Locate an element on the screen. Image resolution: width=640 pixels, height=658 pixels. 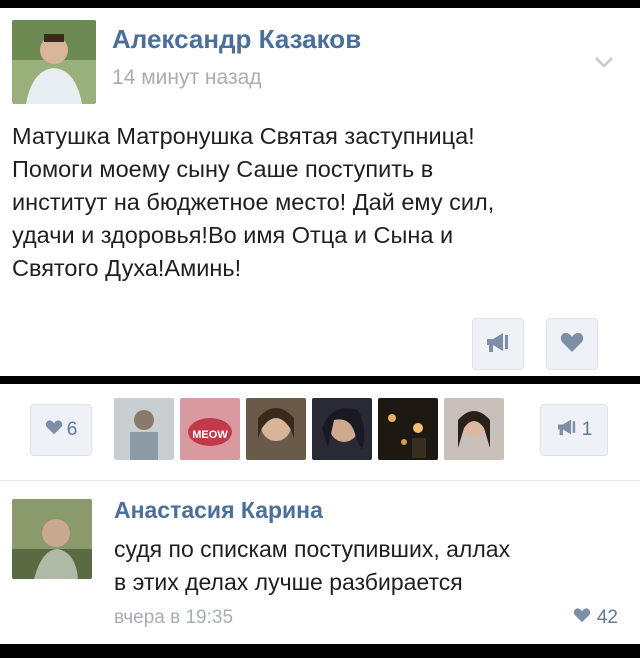
post-author-name: Александр Казаков is located at coordinates (236, 39).